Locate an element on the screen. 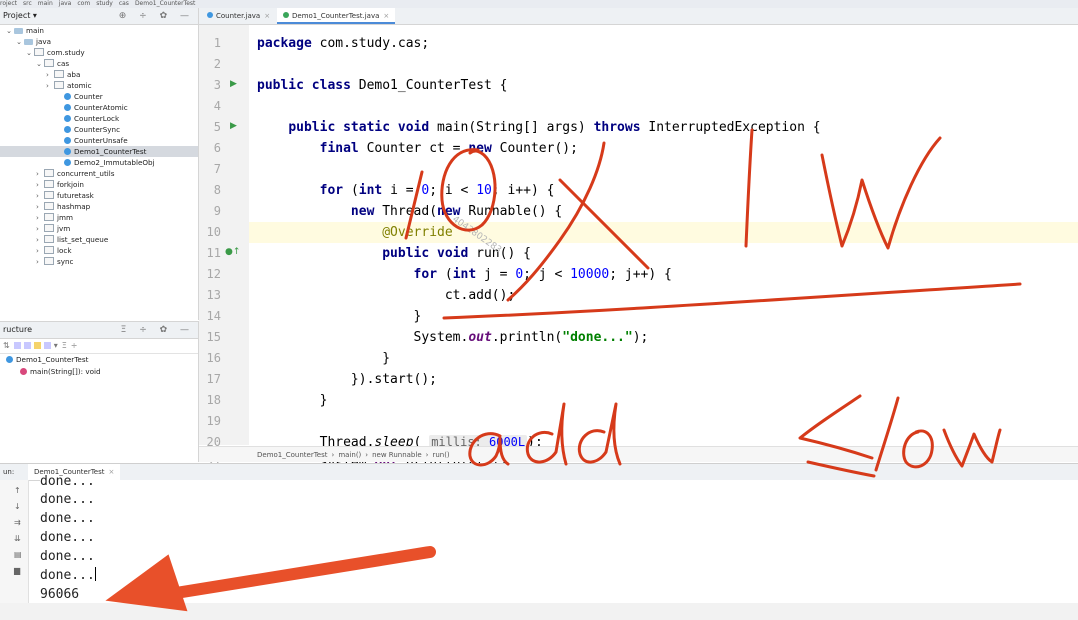 Image resolution: width=1078 pixels, height=620 pixels. editor-crumb: main() is located at coordinates (349, 455).